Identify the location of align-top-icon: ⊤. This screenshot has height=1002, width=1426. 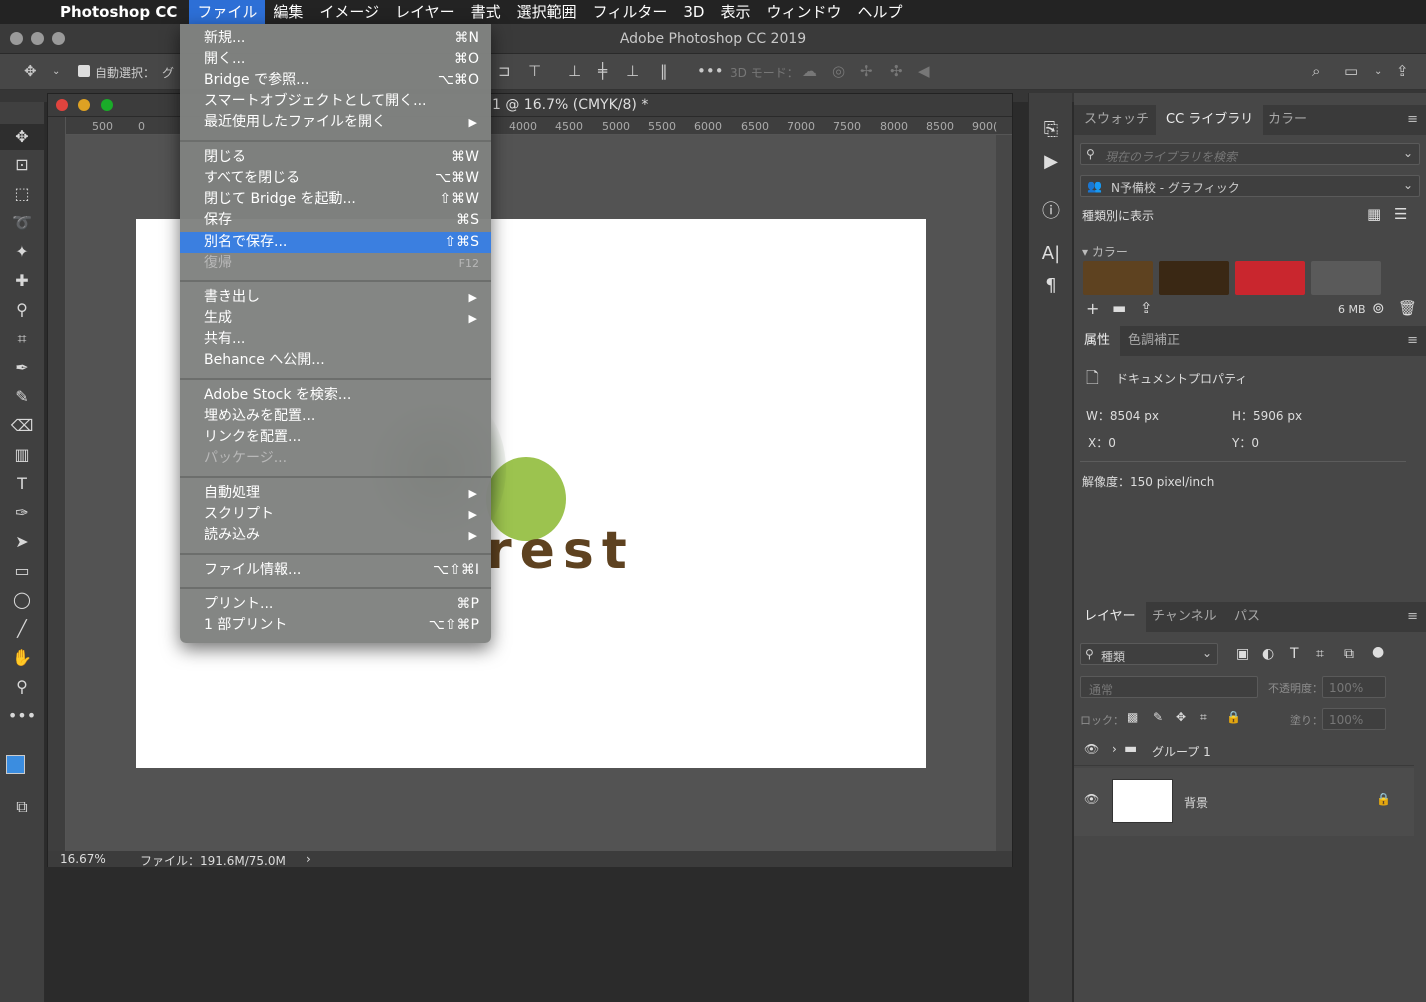
(534, 71).